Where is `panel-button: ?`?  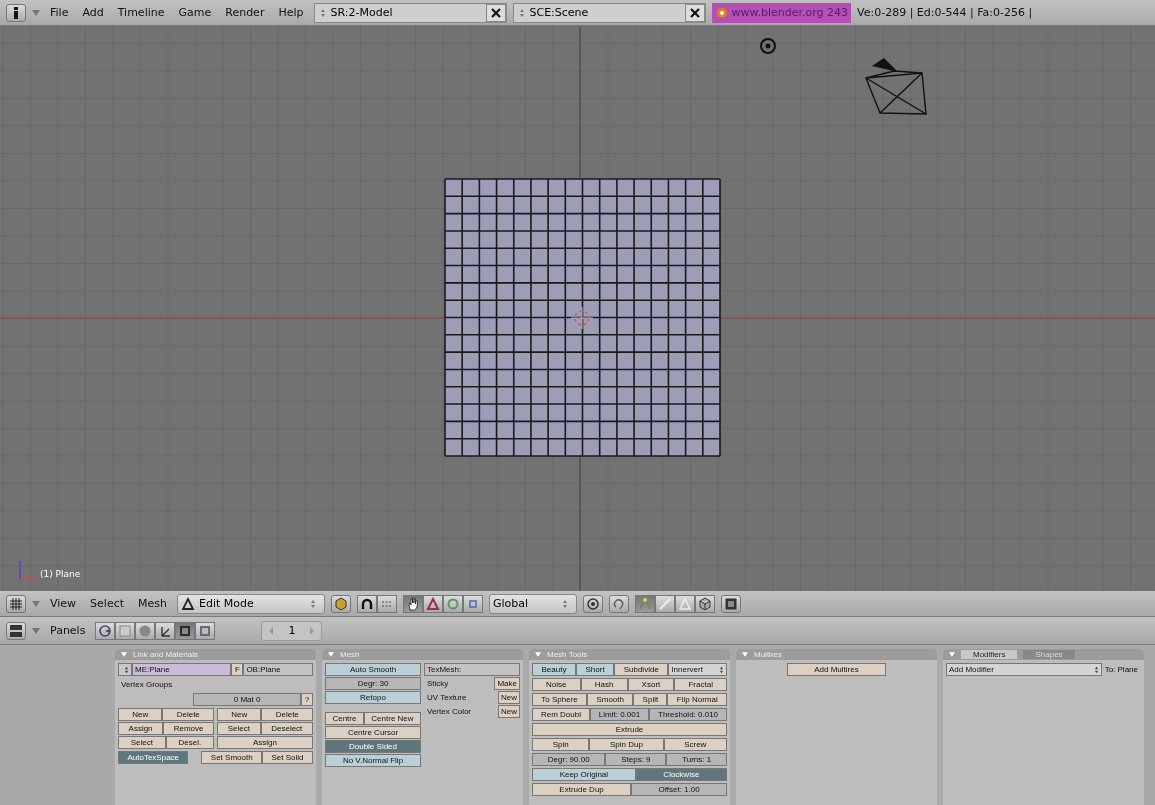
panel-button: ? is located at coordinates (307, 699).